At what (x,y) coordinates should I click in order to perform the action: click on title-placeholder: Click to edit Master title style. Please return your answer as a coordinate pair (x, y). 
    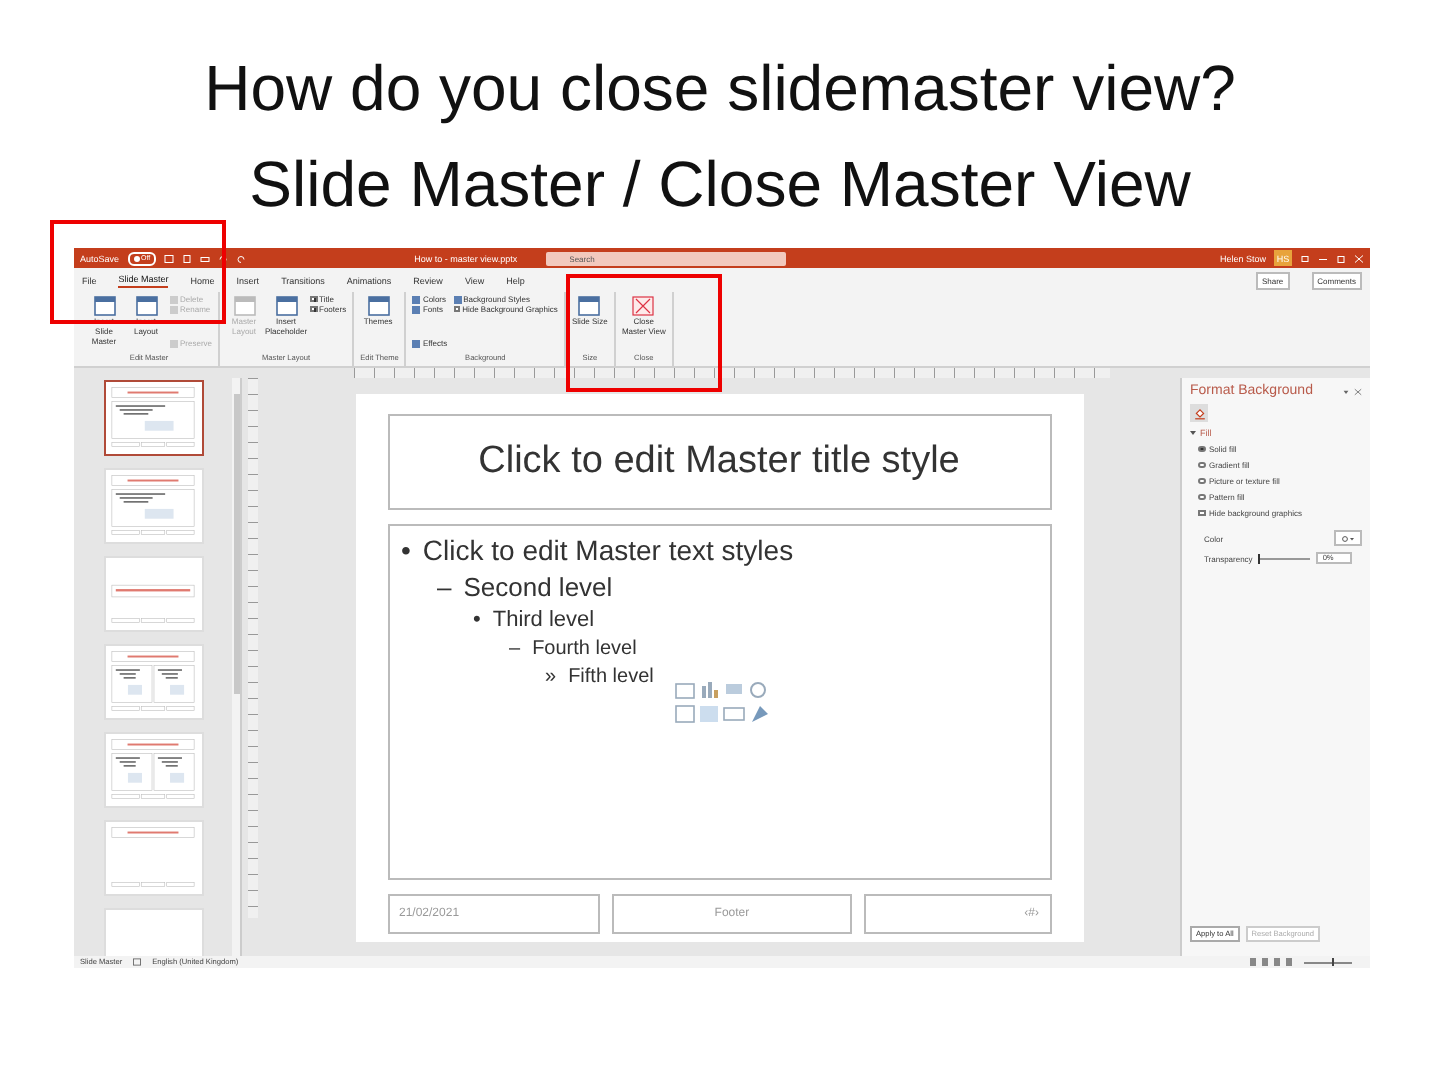
    Looking at the image, I should click on (719, 462).